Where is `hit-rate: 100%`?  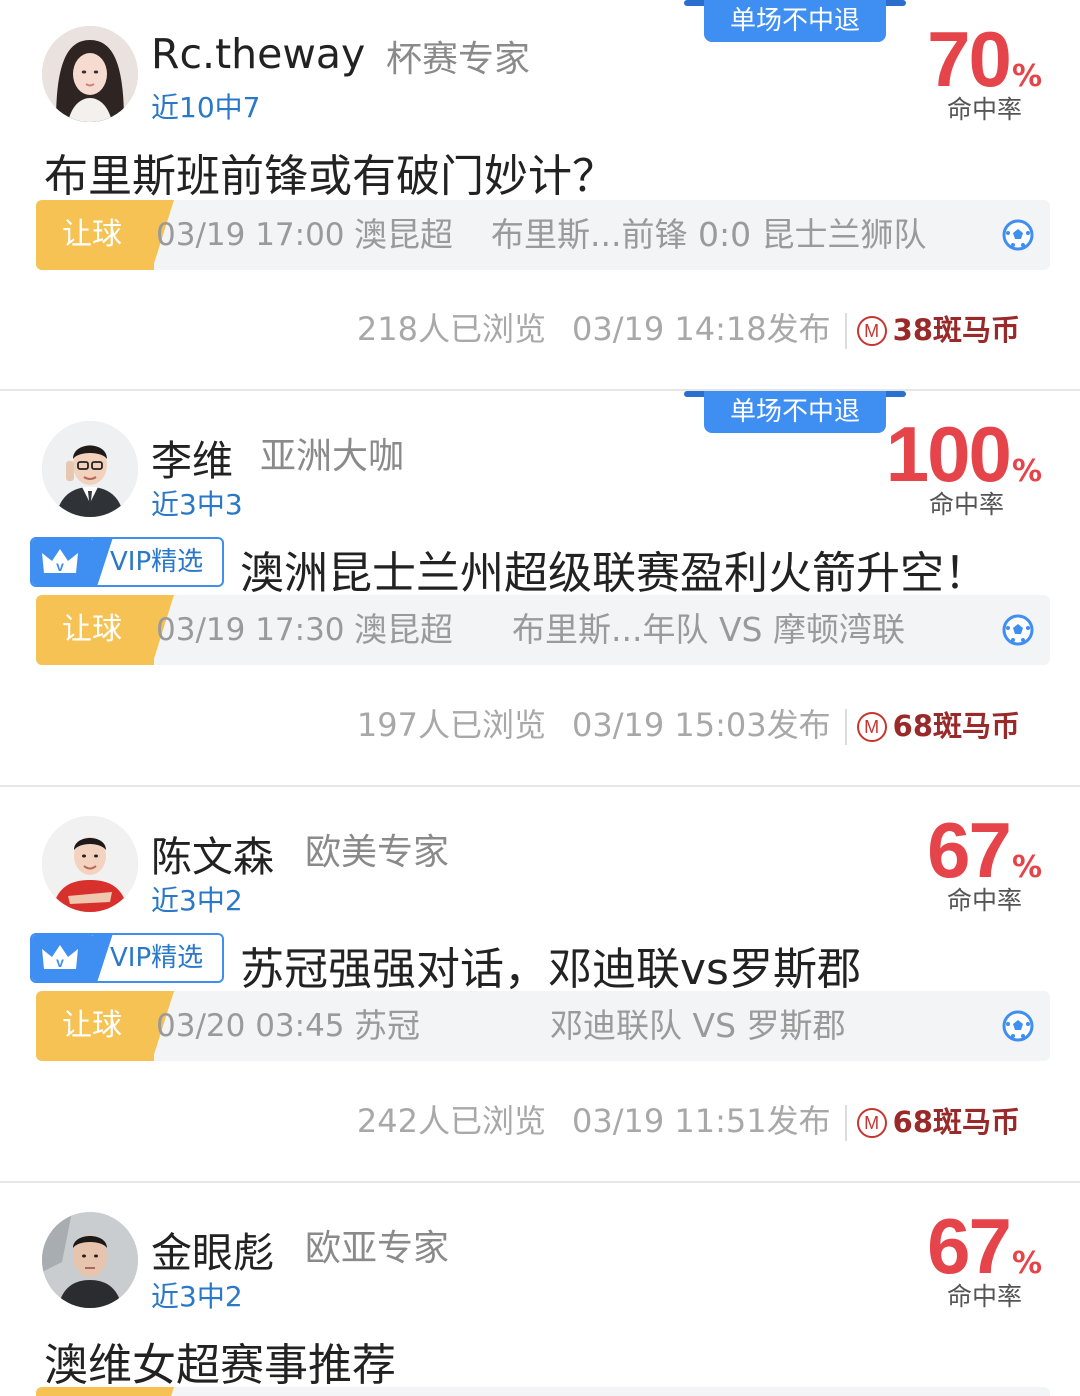
hit-rate: 100% is located at coordinates (964, 454).